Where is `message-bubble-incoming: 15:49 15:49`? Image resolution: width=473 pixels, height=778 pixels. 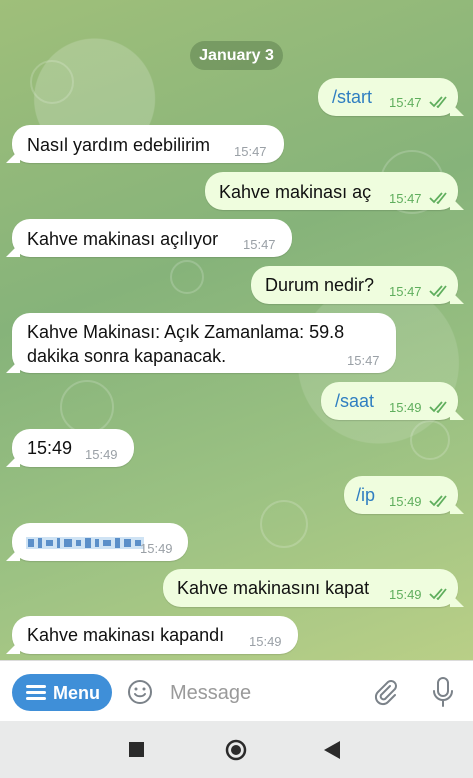
message-bubble-incoming: 15:49 15:49 is located at coordinates (73, 448).